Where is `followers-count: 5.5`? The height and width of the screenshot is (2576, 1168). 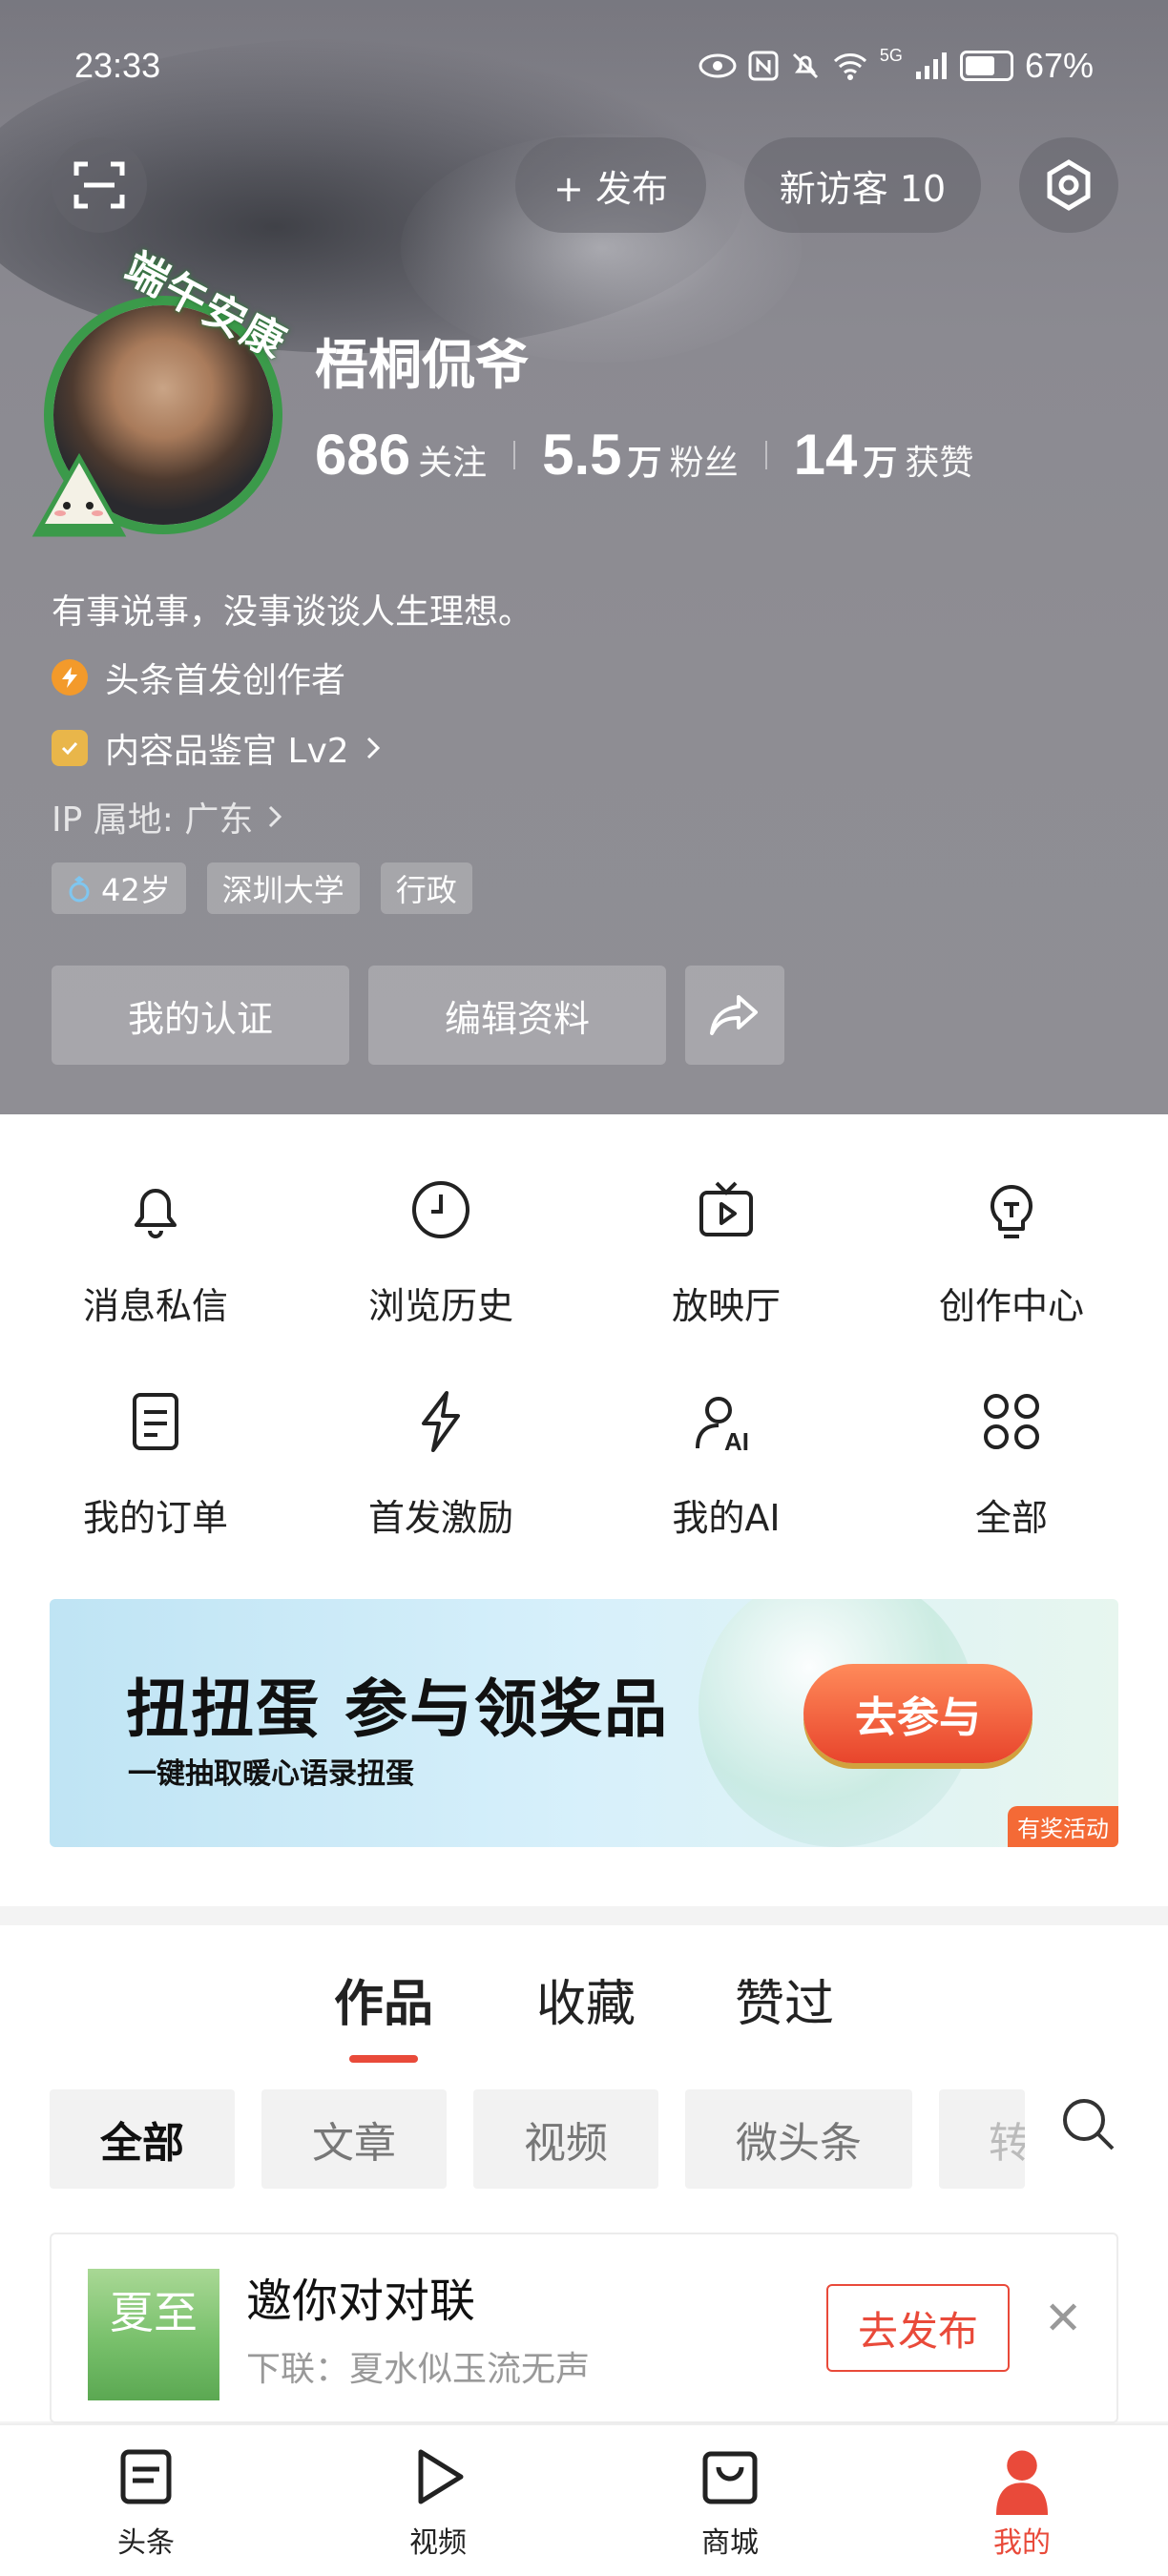
followers-count: 5.5 is located at coordinates (582, 455).